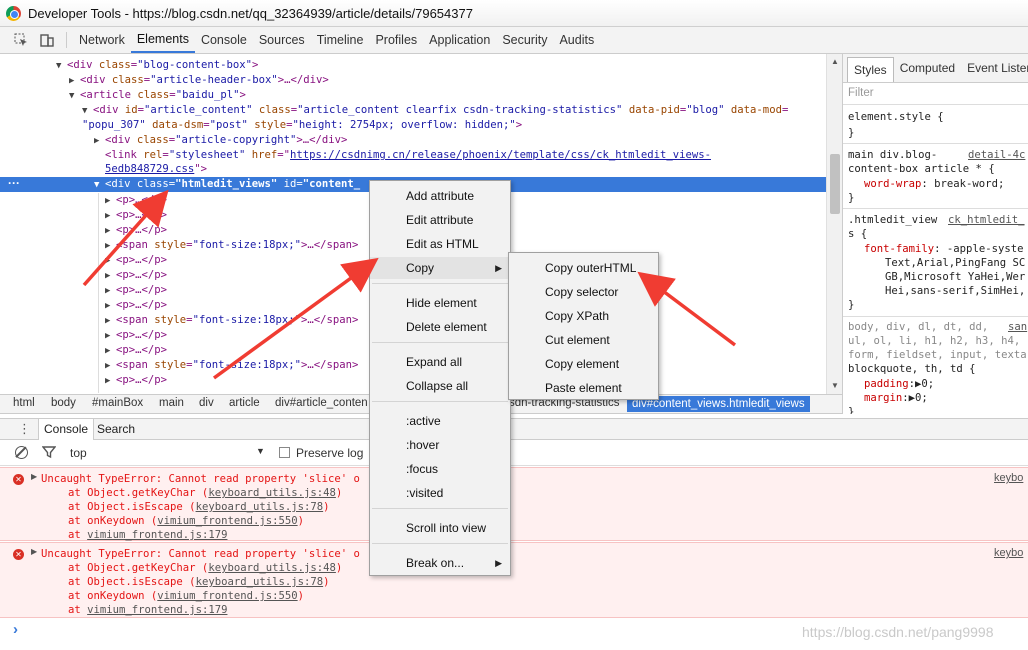  Describe the element at coordinates (21, 452) in the screenshot. I see `clear-console-icon` at that location.